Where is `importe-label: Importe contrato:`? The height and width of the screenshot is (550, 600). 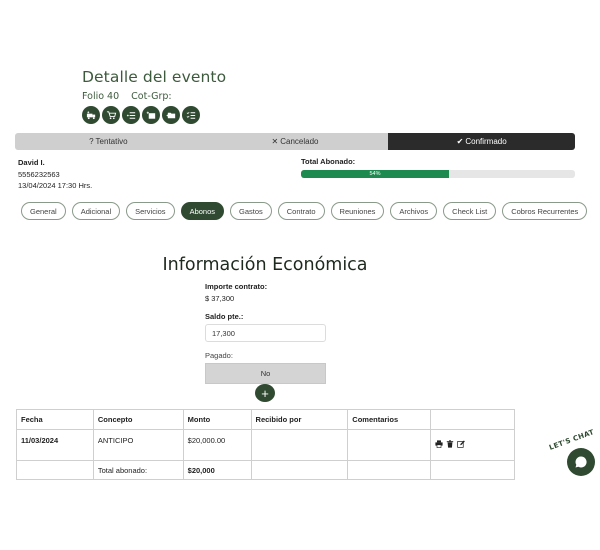 importe-label: Importe contrato: is located at coordinates (236, 286).